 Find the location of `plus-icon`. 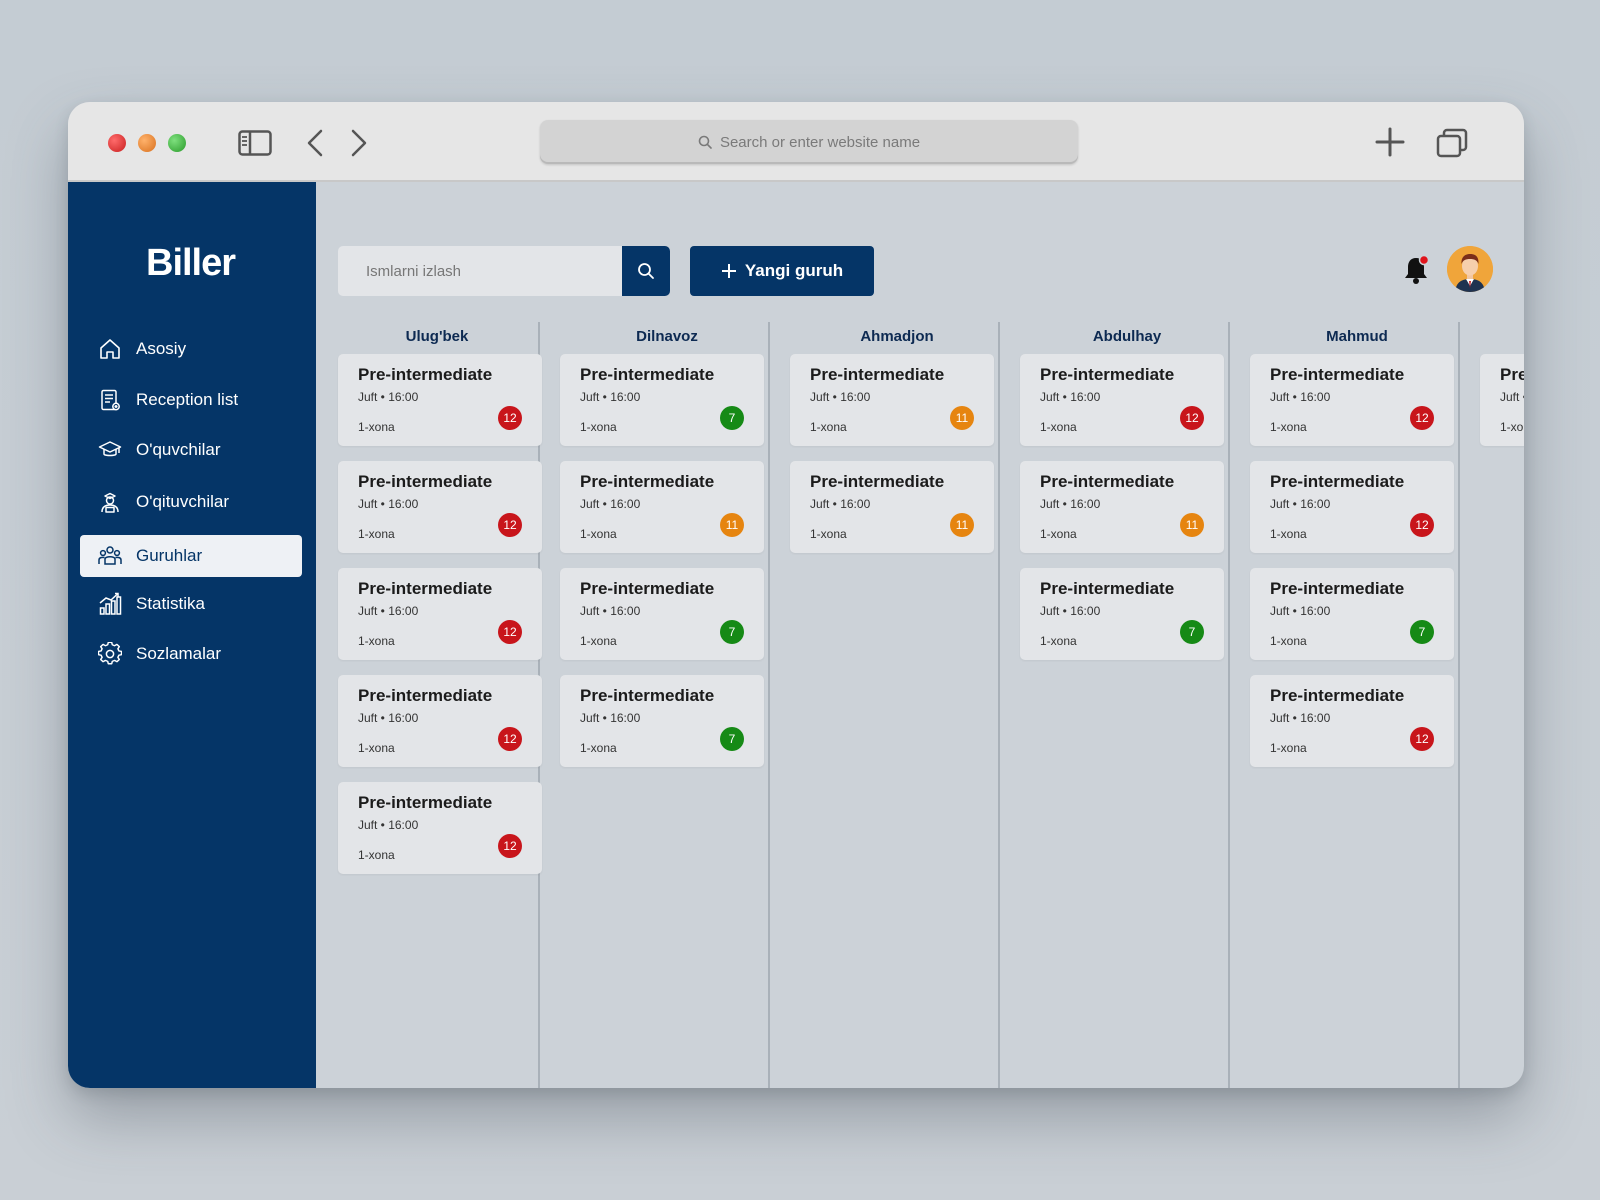

plus-icon is located at coordinates (728, 271).